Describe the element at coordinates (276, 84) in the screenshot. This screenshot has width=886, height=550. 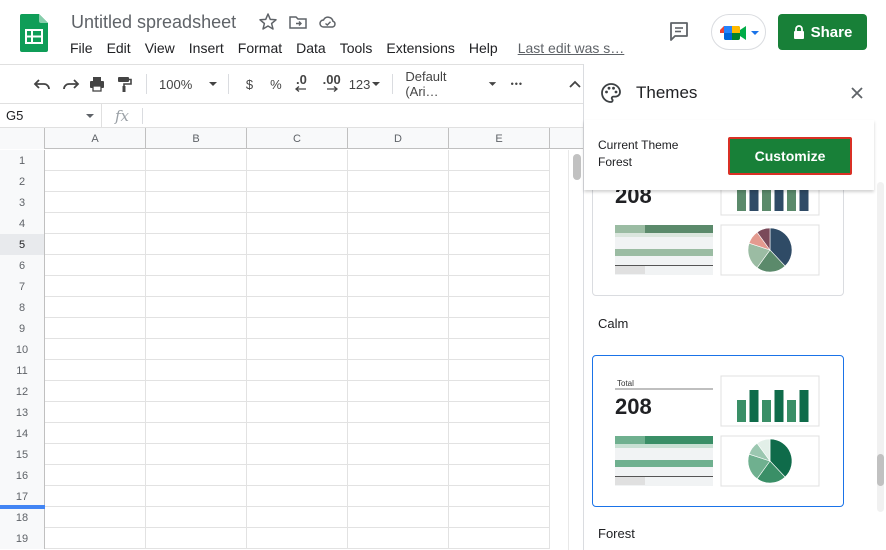
I see `format-percent-button: %` at that location.